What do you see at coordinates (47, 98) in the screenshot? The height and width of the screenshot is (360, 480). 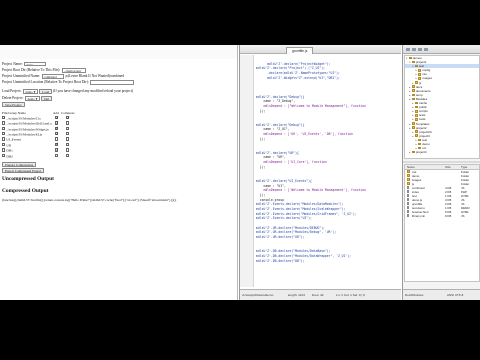 I see `delete-button: Del` at bounding box center [47, 98].